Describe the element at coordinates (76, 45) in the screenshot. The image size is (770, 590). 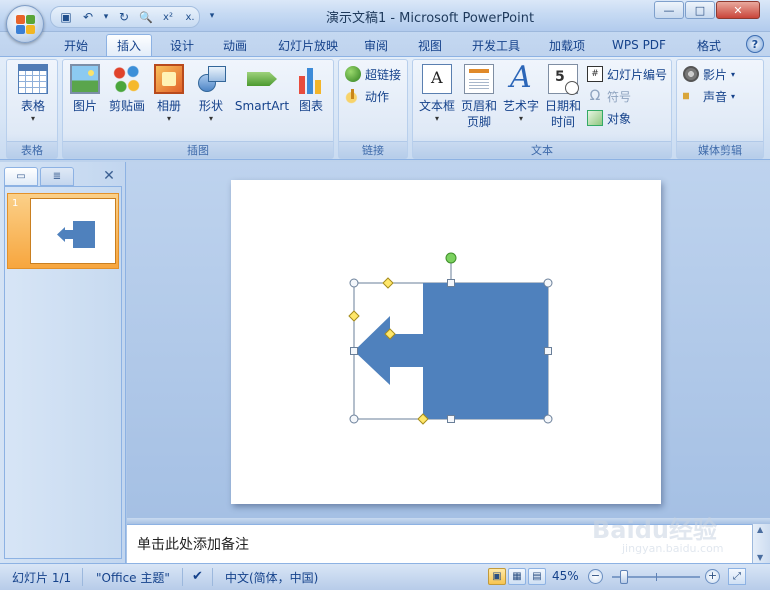
I see `tab-home: 开始` at that location.